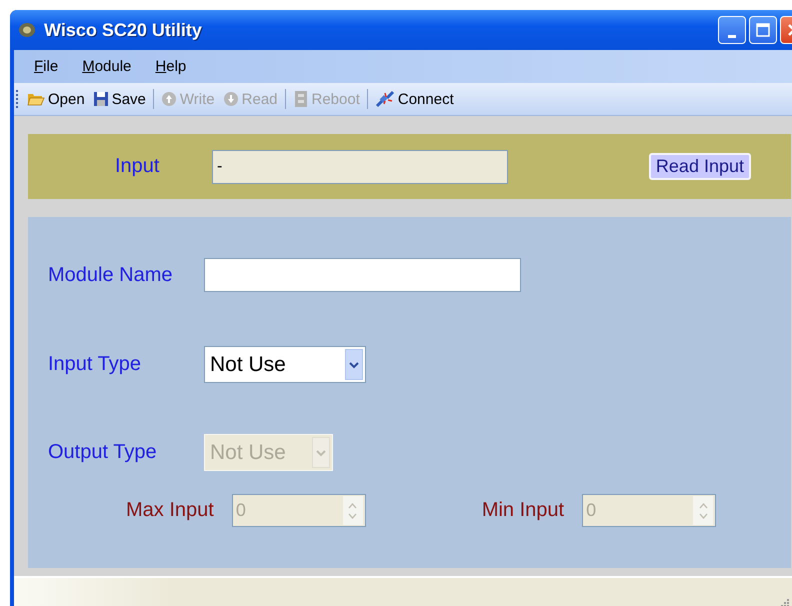 This screenshot has width=792, height=606. What do you see at coordinates (111, 275) in the screenshot?
I see `module-name-label: Module Name` at bounding box center [111, 275].